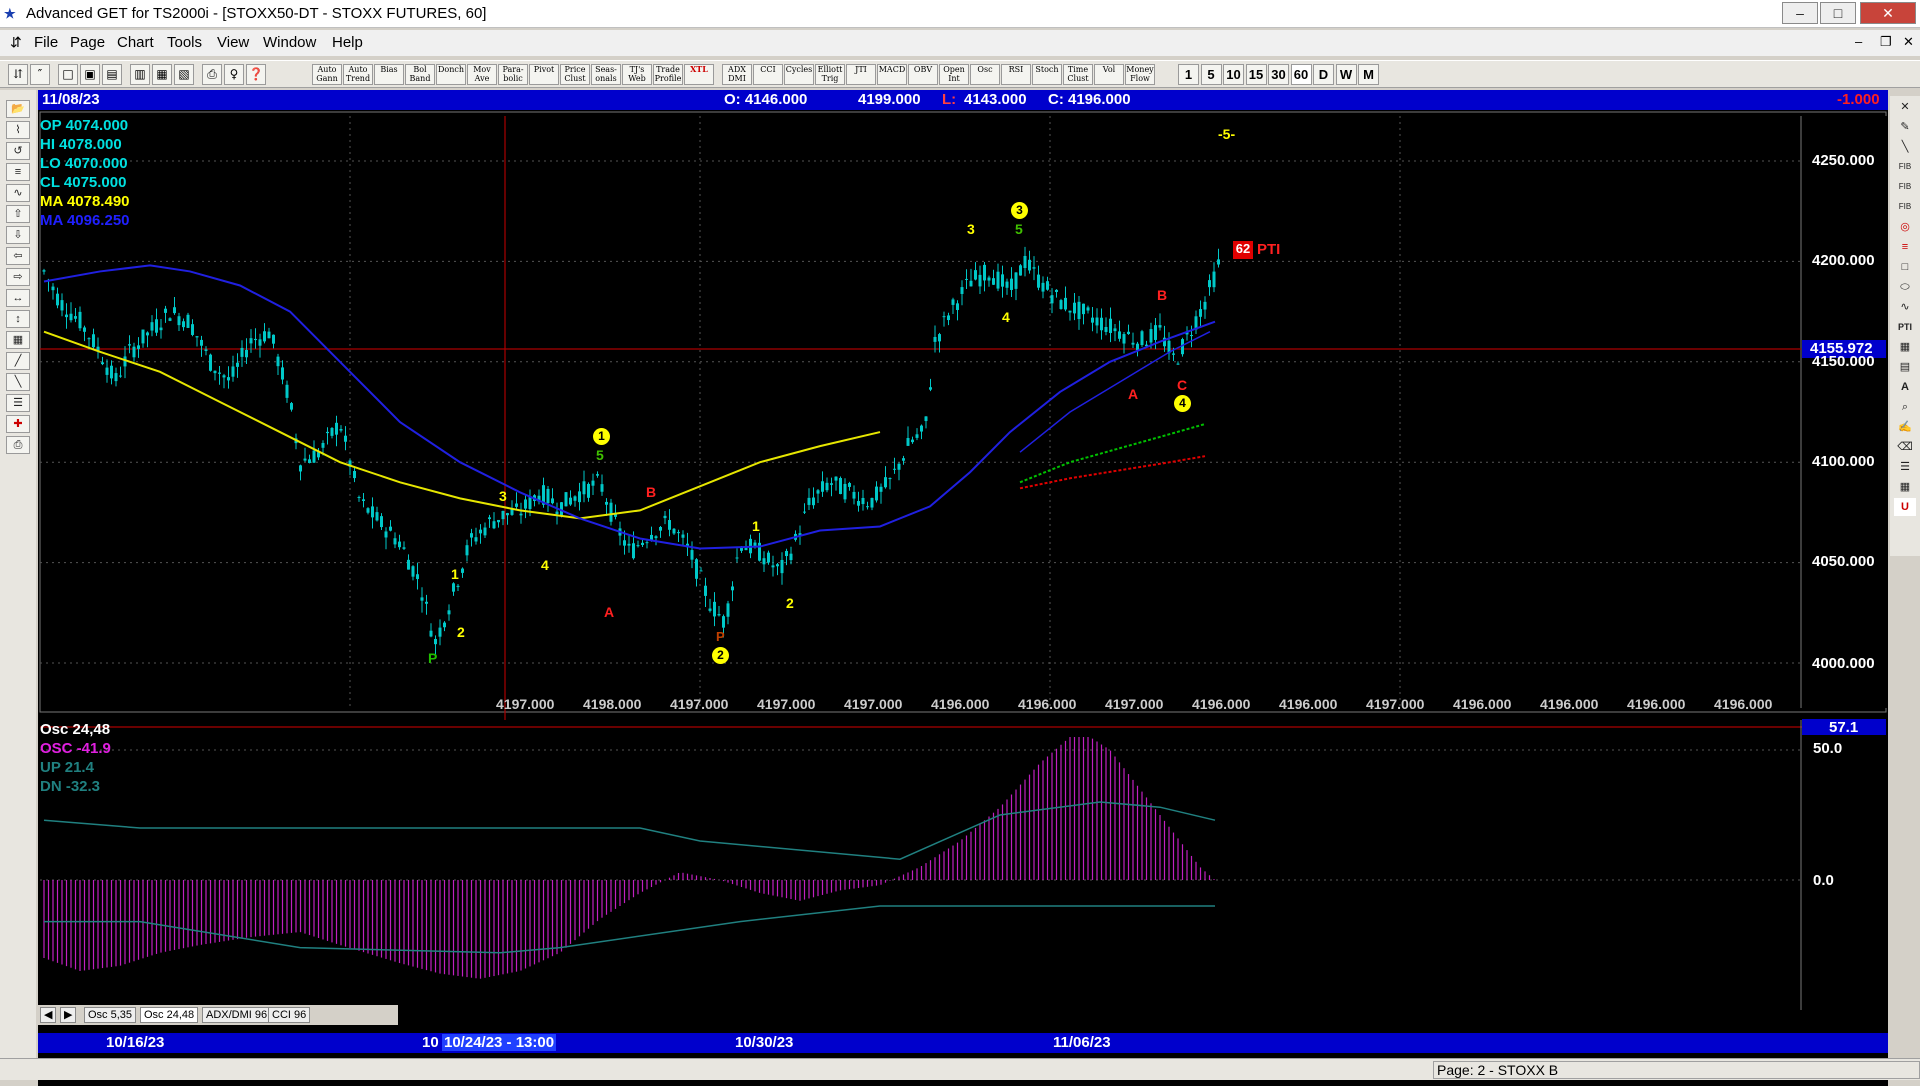 This screenshot has width=1920, height=1086. Describe the element at coordinates (1905, 127) in the screenshot. I see `pencil-icon: ✎` at that location.